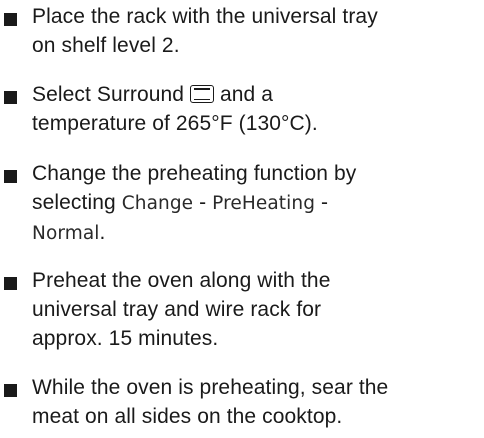 This screenshot has width=484, height=438. Describe the element at coordinates (74, 202) in the screenshot. I see `step-line-part: selecting` at that location.